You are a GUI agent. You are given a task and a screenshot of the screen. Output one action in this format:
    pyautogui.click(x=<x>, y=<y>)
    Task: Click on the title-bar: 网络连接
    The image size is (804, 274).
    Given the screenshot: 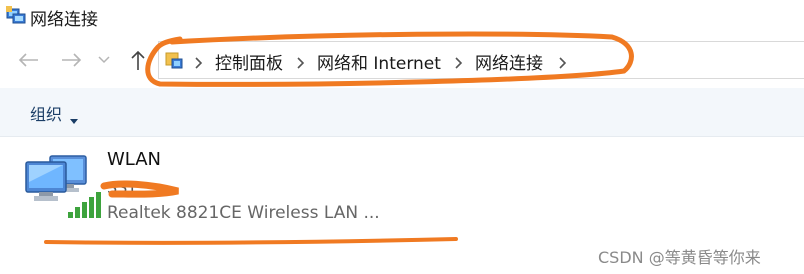 What is the action you would take?
    pyautogui.click(x=402, y=16)
    